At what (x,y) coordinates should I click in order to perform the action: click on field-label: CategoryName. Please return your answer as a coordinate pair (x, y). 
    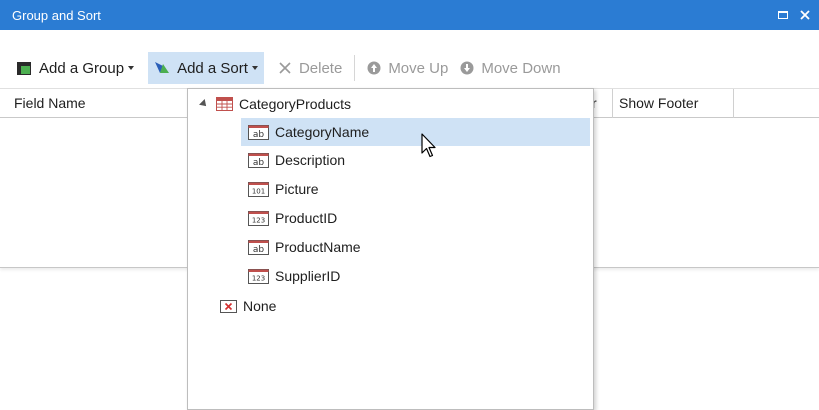
    Looking at the image, I should click on (322, 132).